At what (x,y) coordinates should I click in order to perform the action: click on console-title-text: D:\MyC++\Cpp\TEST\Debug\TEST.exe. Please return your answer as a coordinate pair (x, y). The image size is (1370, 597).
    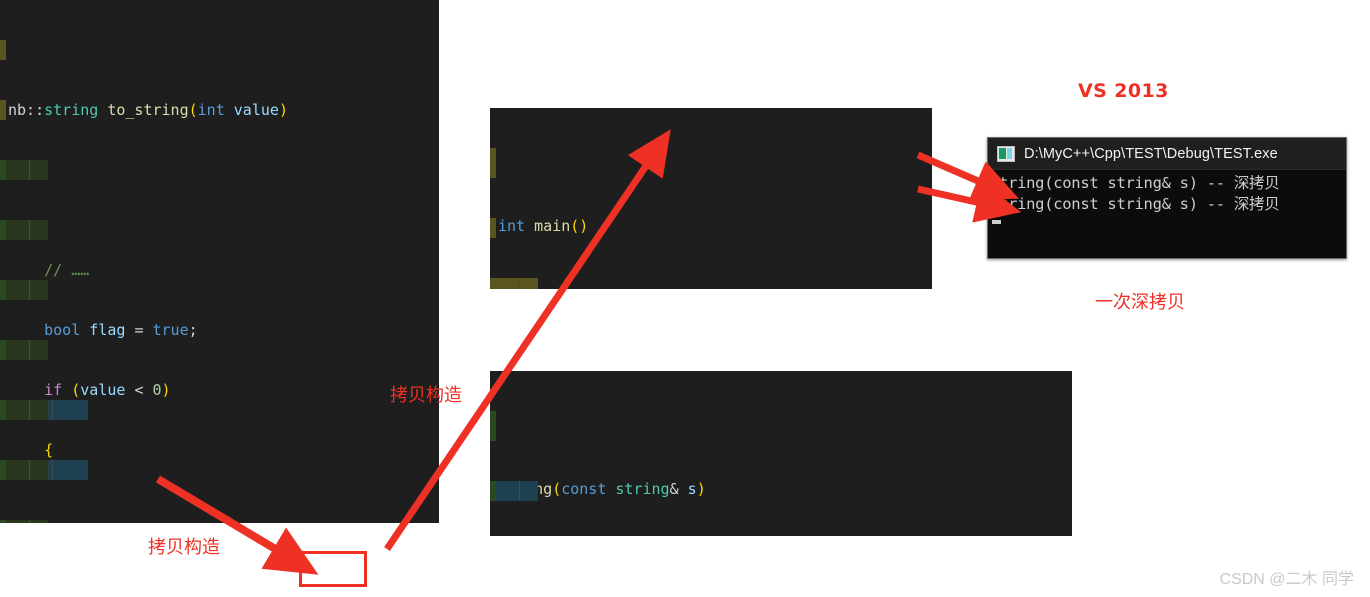
    Looking at the image, I should click on (1151, 153).